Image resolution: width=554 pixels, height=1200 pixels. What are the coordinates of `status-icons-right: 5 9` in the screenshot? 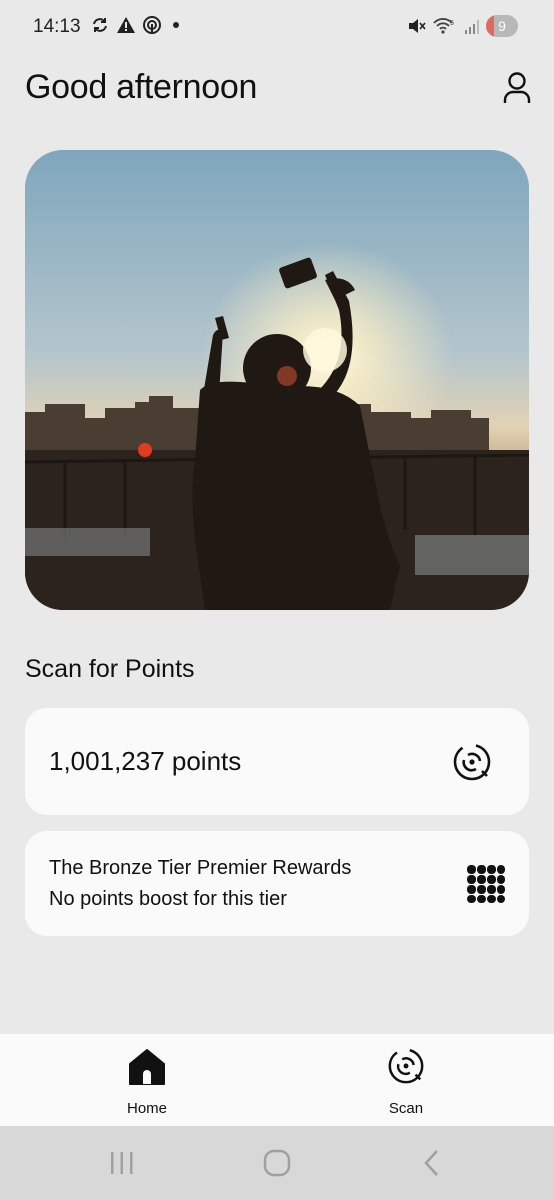 It's located at (462, 26).